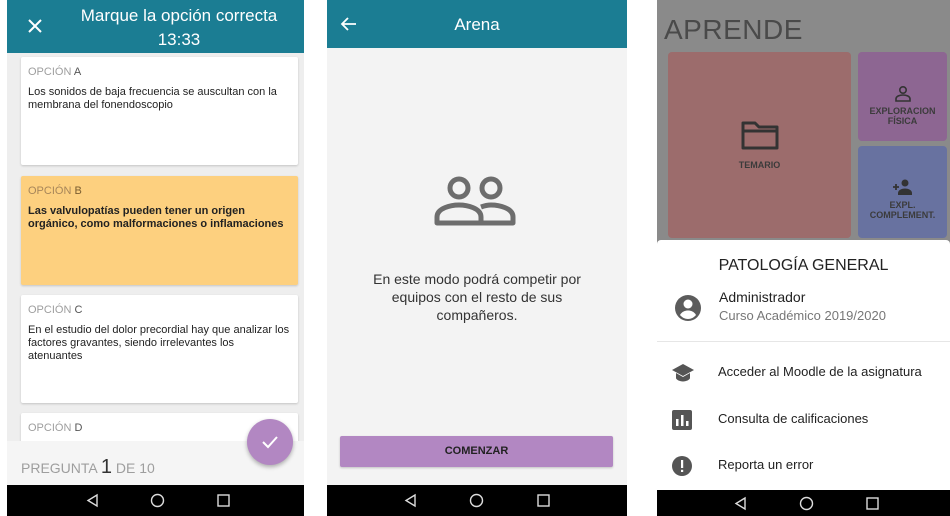 This screenshot has width=950, height=516. I want to click on close-icon, so click(35, 26).